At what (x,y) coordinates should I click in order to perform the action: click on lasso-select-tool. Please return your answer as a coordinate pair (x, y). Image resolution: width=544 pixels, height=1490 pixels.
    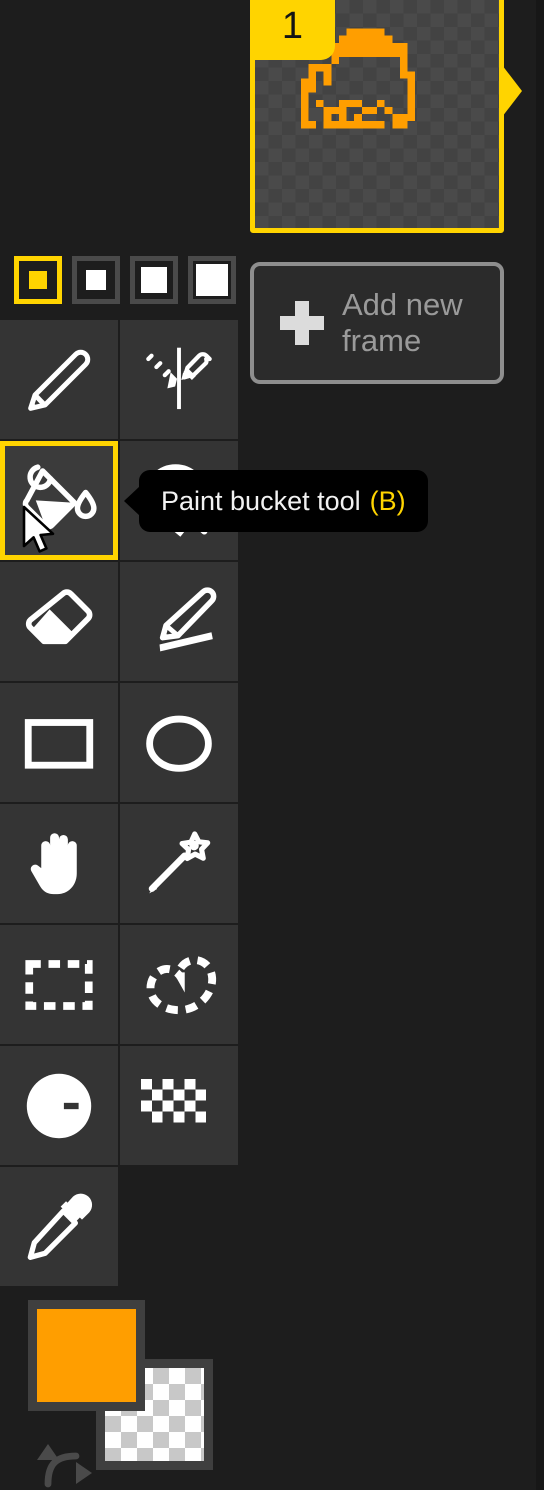
    Looking at the image, I should click on (179, 984).